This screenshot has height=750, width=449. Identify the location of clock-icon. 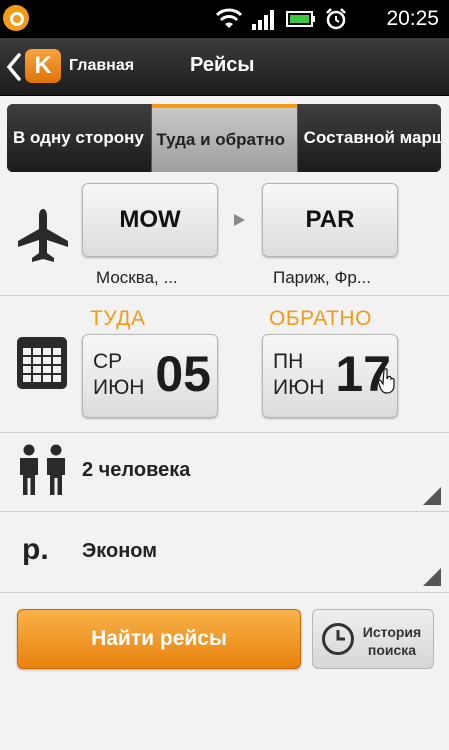
(338, 639).